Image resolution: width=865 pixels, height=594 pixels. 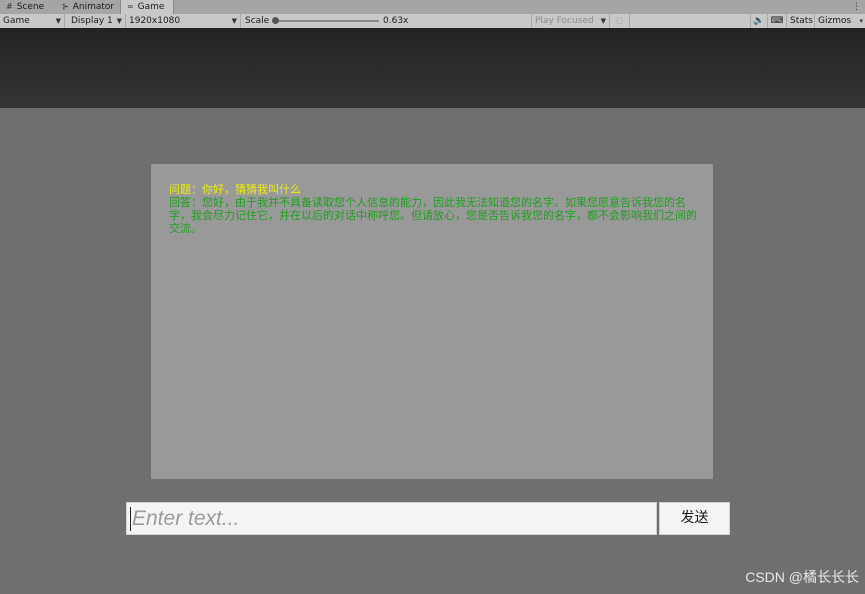 I want to click on resolution-label: 1920x1080, so click(x=155, y=21).